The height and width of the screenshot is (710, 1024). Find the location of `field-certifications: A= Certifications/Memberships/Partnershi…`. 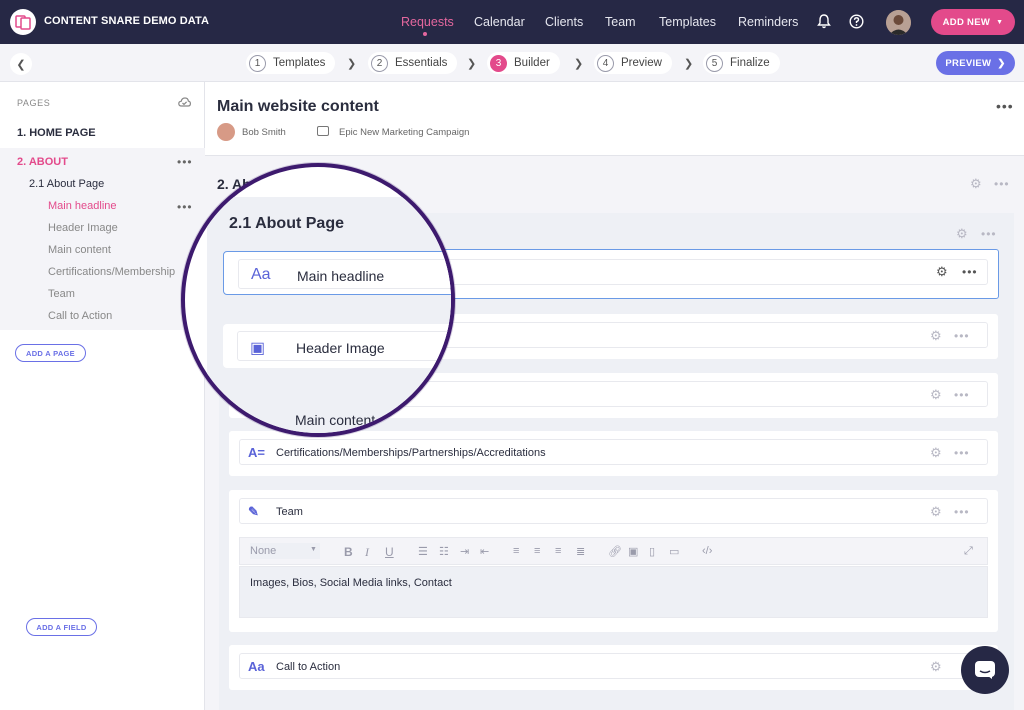

field-certifications: A= Certifications/Memberships/Partnershi… is located at coordinates (613, 453).